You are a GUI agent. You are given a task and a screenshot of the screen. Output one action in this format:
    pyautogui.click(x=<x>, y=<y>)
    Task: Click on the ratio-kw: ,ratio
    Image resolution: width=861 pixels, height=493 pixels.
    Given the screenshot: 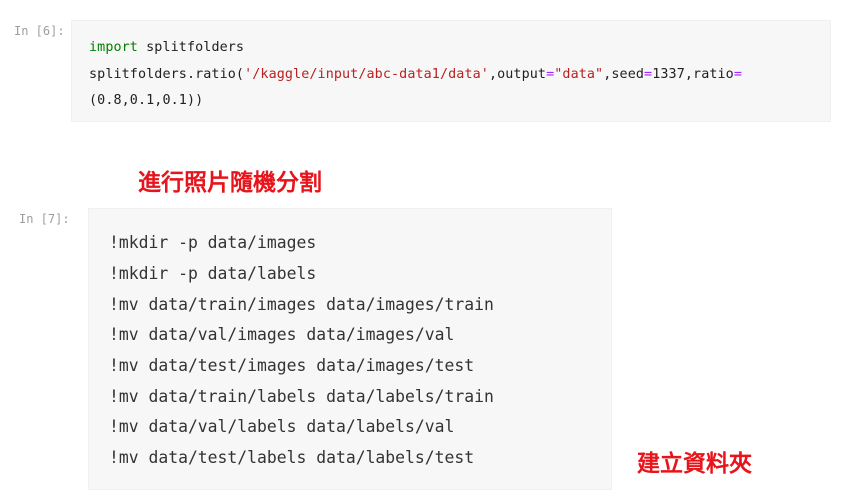 What is the action you would take?
    pyautogui.click(x=709, y=74)
    